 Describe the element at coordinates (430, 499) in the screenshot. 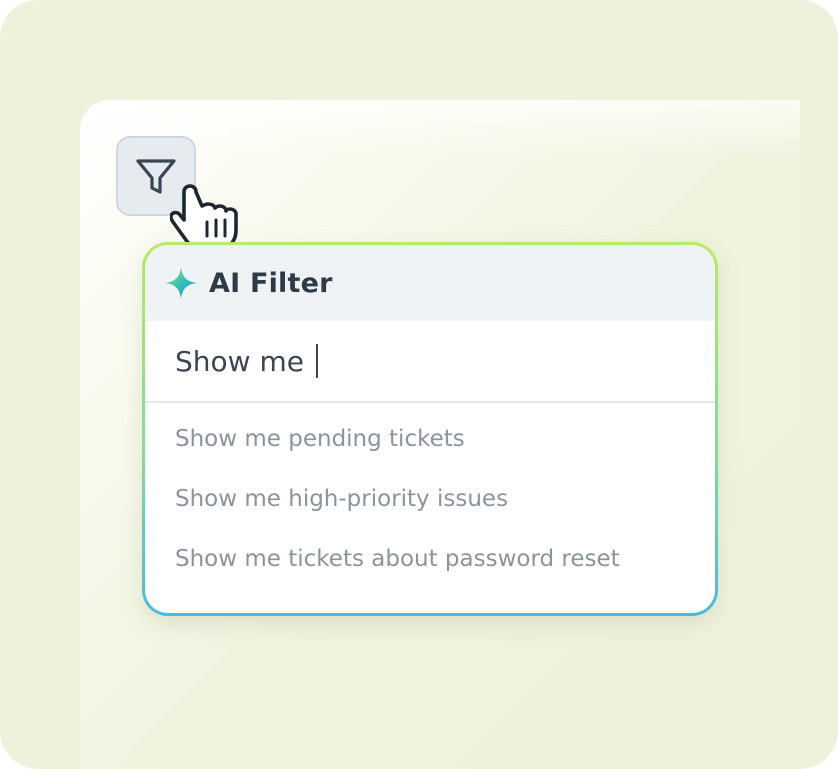

I see `suggestion-item: Show me high-priority issues` at that location.